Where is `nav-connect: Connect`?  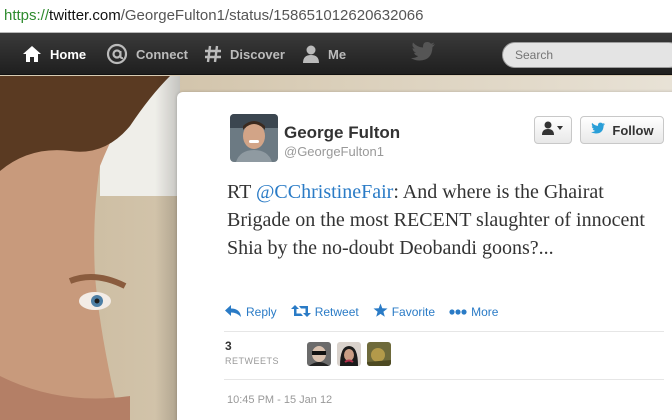
nav-connect: Connect is located at coordinates (147, 54).